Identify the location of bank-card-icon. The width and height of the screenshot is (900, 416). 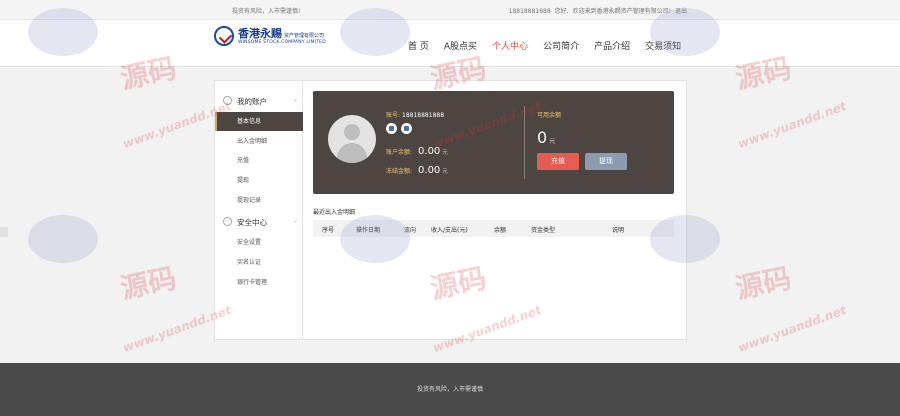
(406, 128).